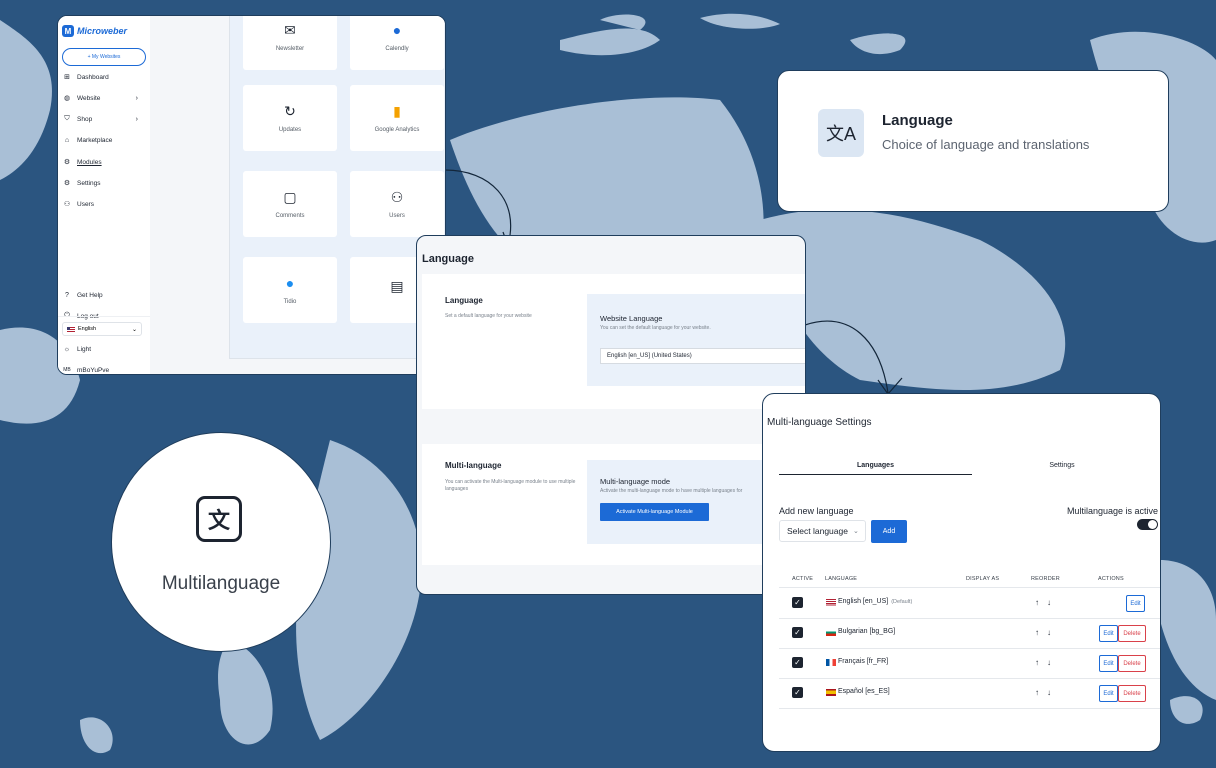  Describe the element at coordinates (85, 119) in the screenshot. I see `sidebar-item-label: Shop` at that location.